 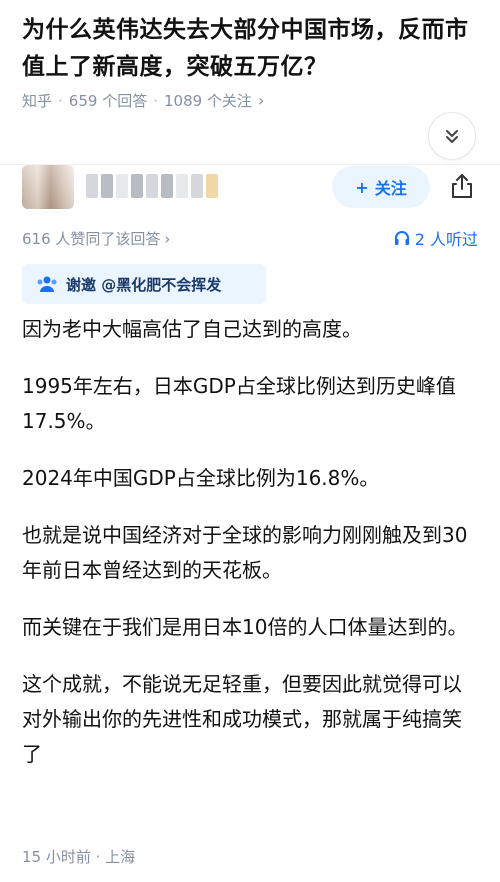 I want to click on paragraph: 2024年中国GDP占全球比例为16.8%。, so click(x=201, y=478).